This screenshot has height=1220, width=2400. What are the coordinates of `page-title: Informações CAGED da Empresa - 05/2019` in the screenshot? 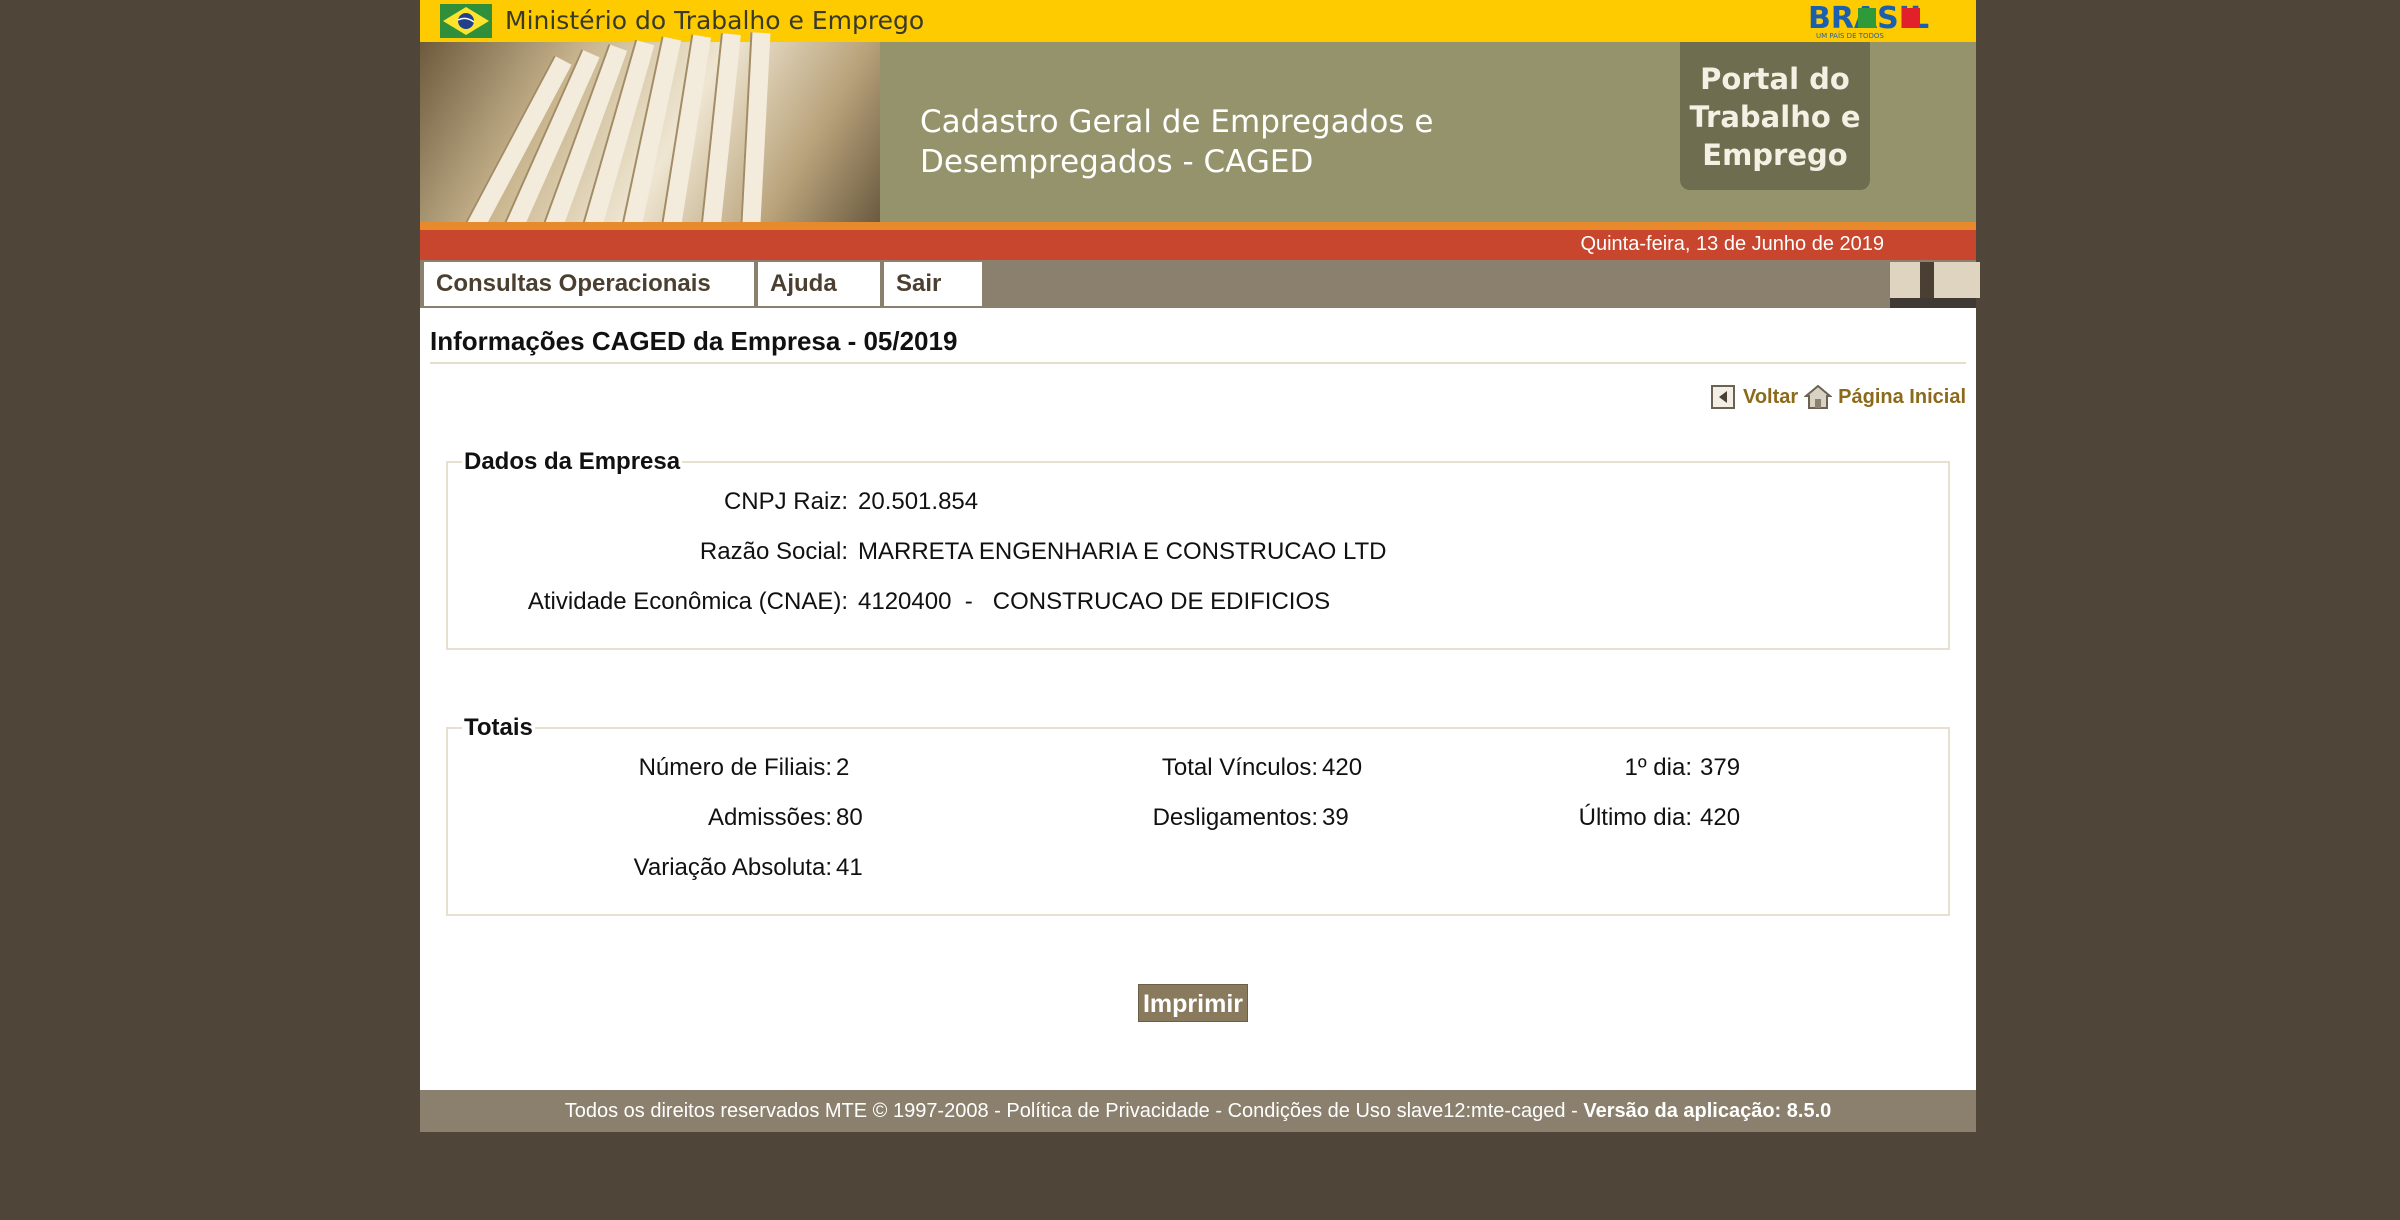 It's located at (694, 341).